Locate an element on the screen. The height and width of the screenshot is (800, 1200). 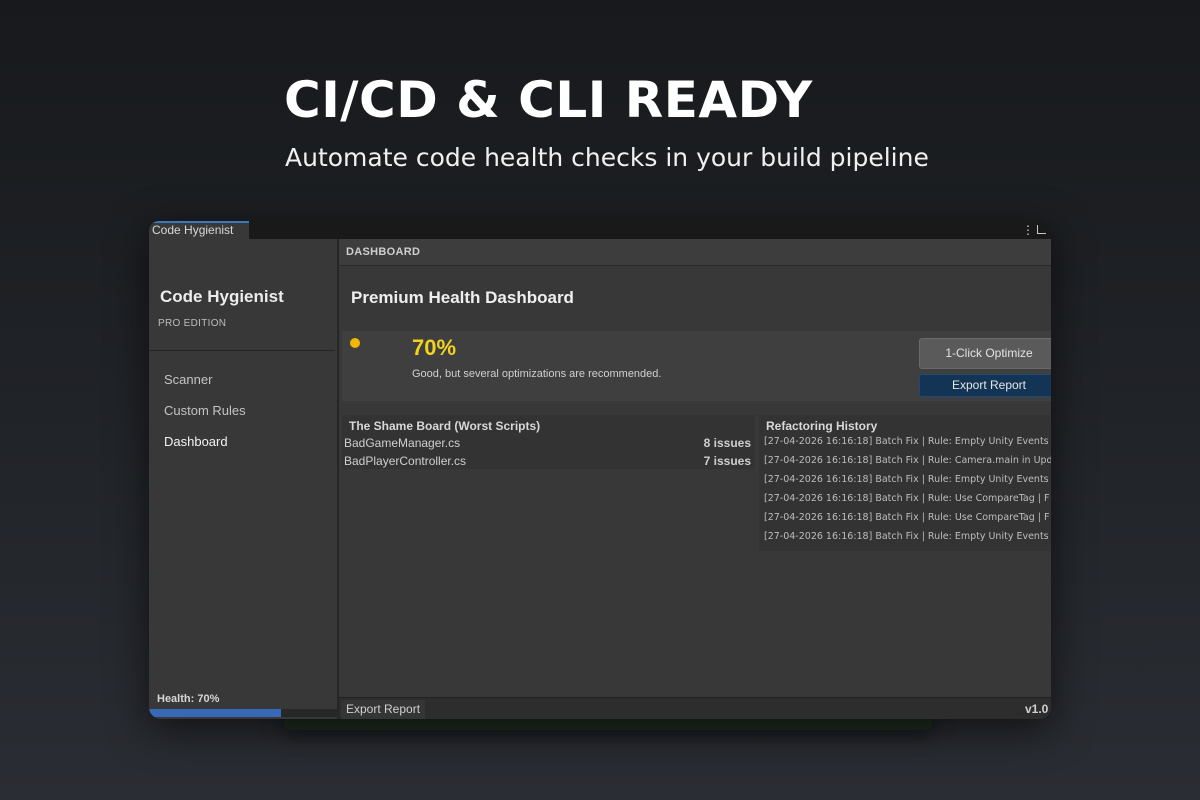
issue-count: 7 issues is located at coordinates (727, 461).